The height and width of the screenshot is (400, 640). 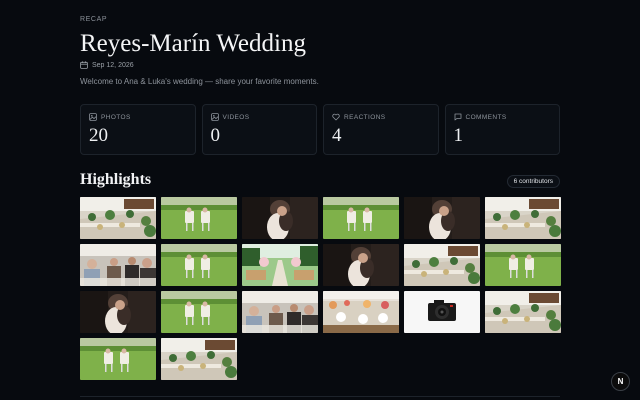 I want to click on stat-label: VIDEOS, so click(x=236, y=117).